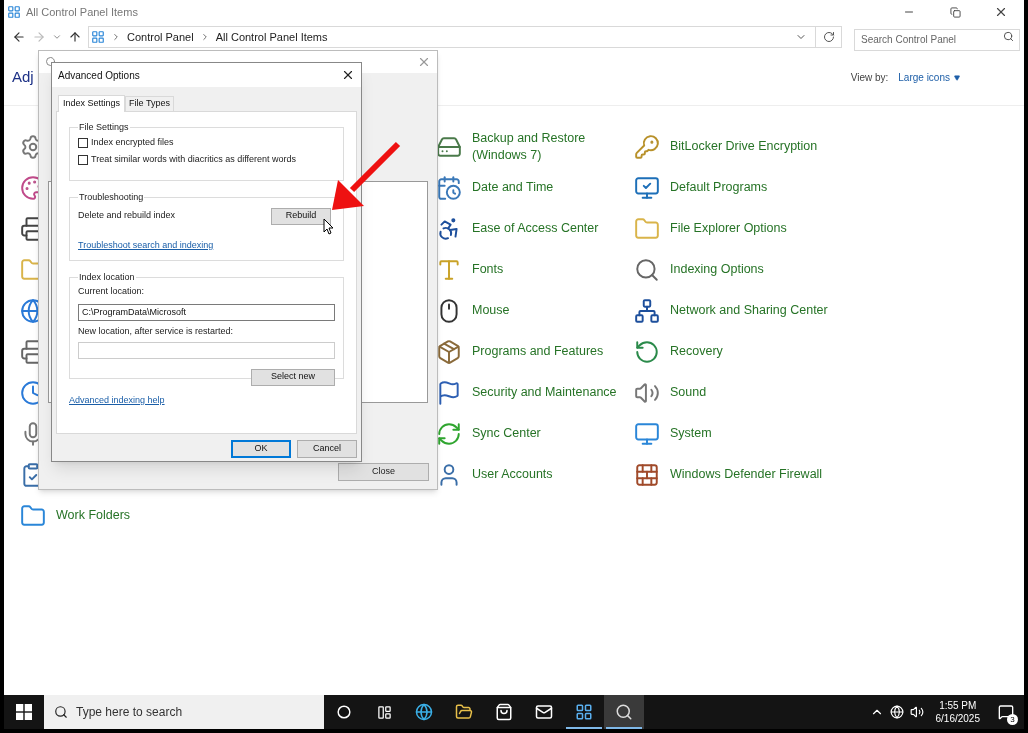  What do you see at coordinates (647, 187) in the screenshot?
I see `monitor-check-icon` at bounding box center [647, 187].